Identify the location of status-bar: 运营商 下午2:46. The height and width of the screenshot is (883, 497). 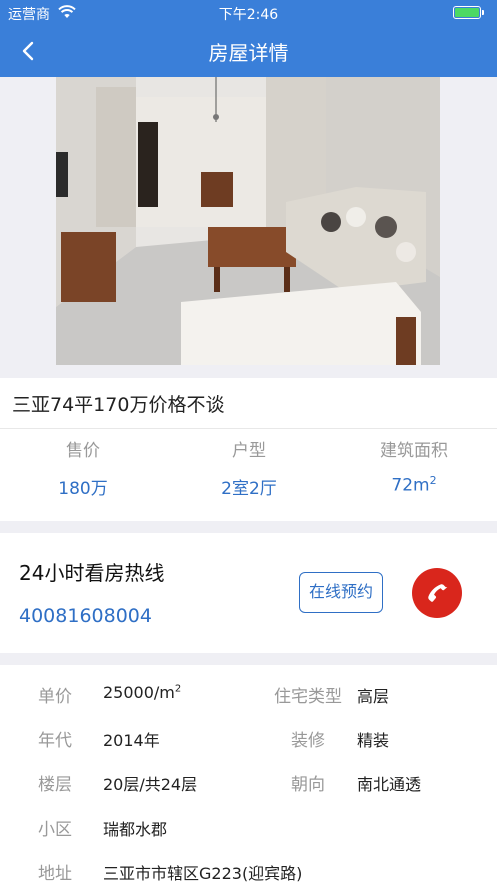
(248, 13).